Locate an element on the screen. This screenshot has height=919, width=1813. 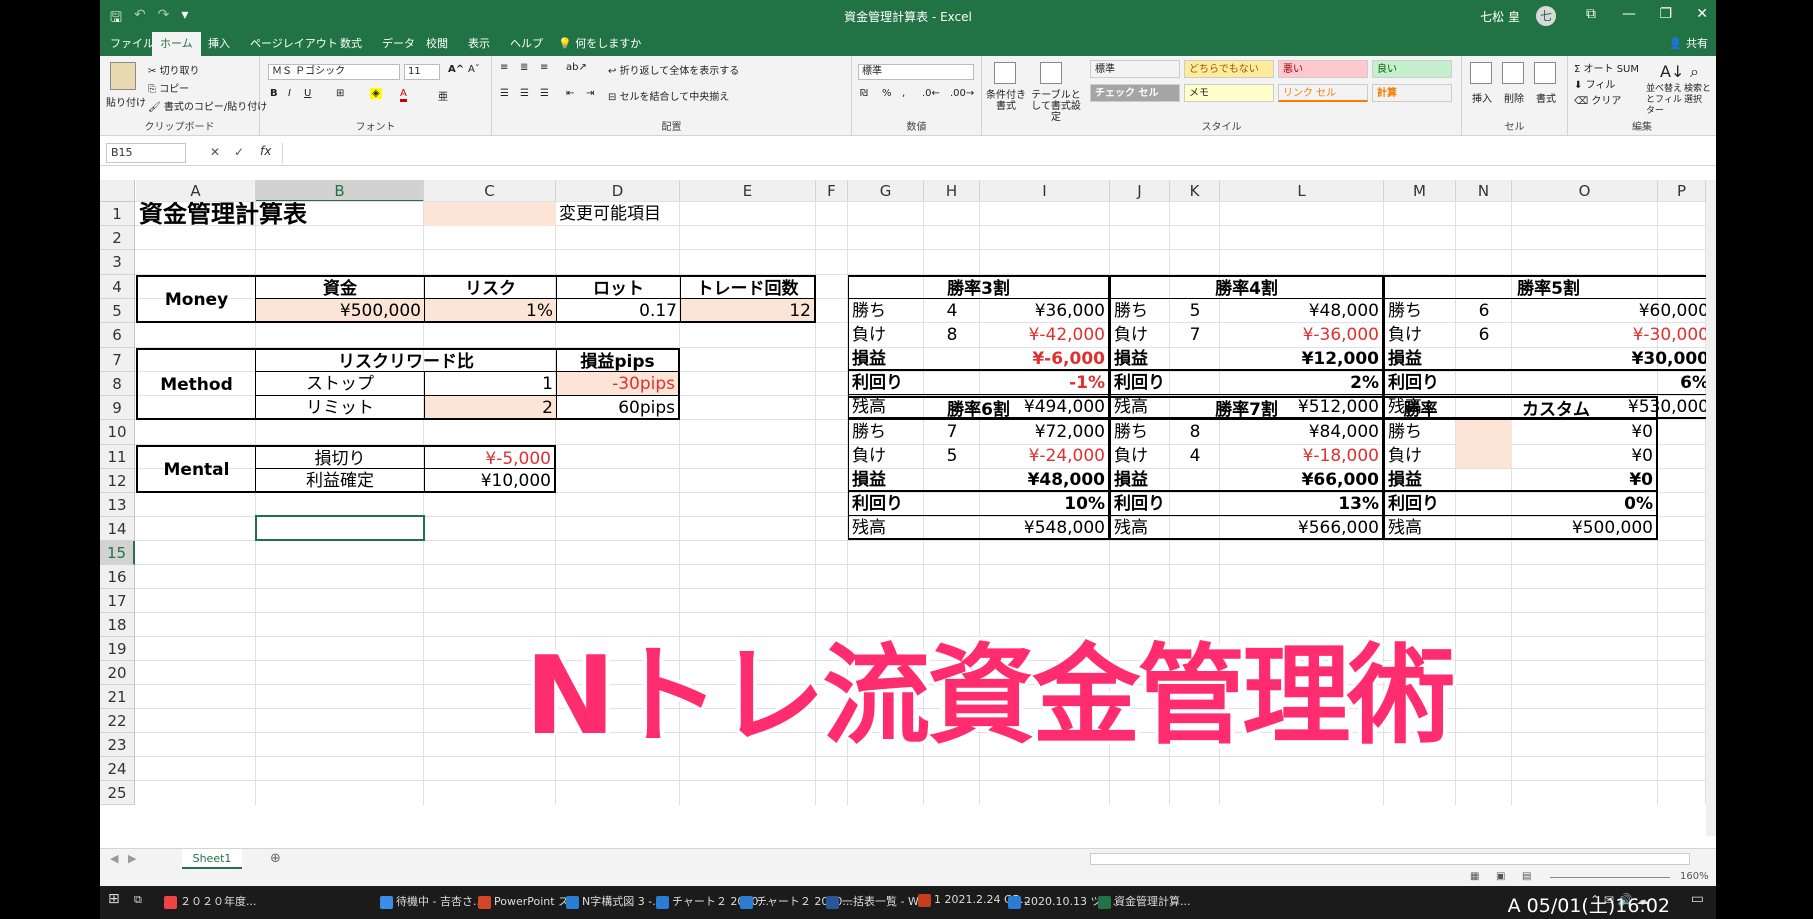
winrate-40-win-label: 勝ち is located at coordinates (1140, 311).